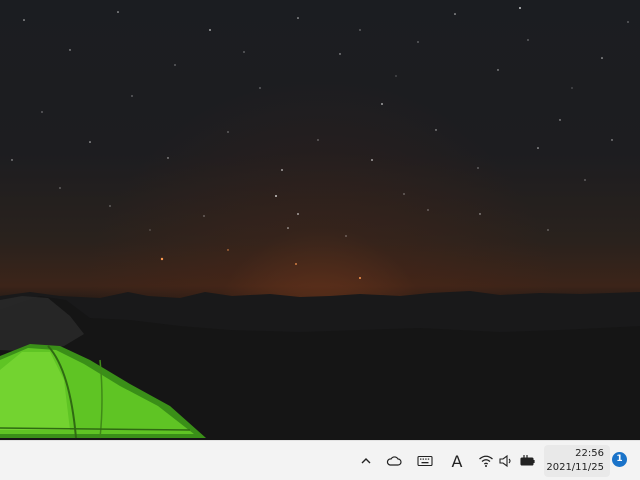 The image size is (640, 480). I want to click on clock-date: 2021/11/25, so click(575, 467).